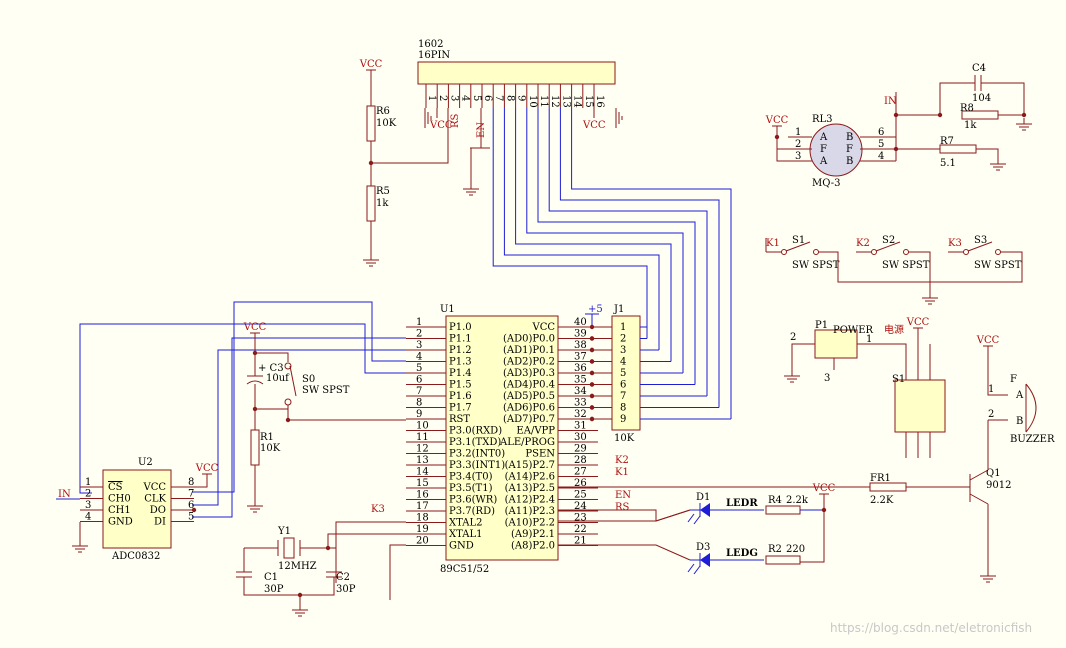 This screenshot has height=648, width=1066. Describe the element at coordinates (577, 101) in the screenshot. I see `lcd-pin-number: 14` at that location.